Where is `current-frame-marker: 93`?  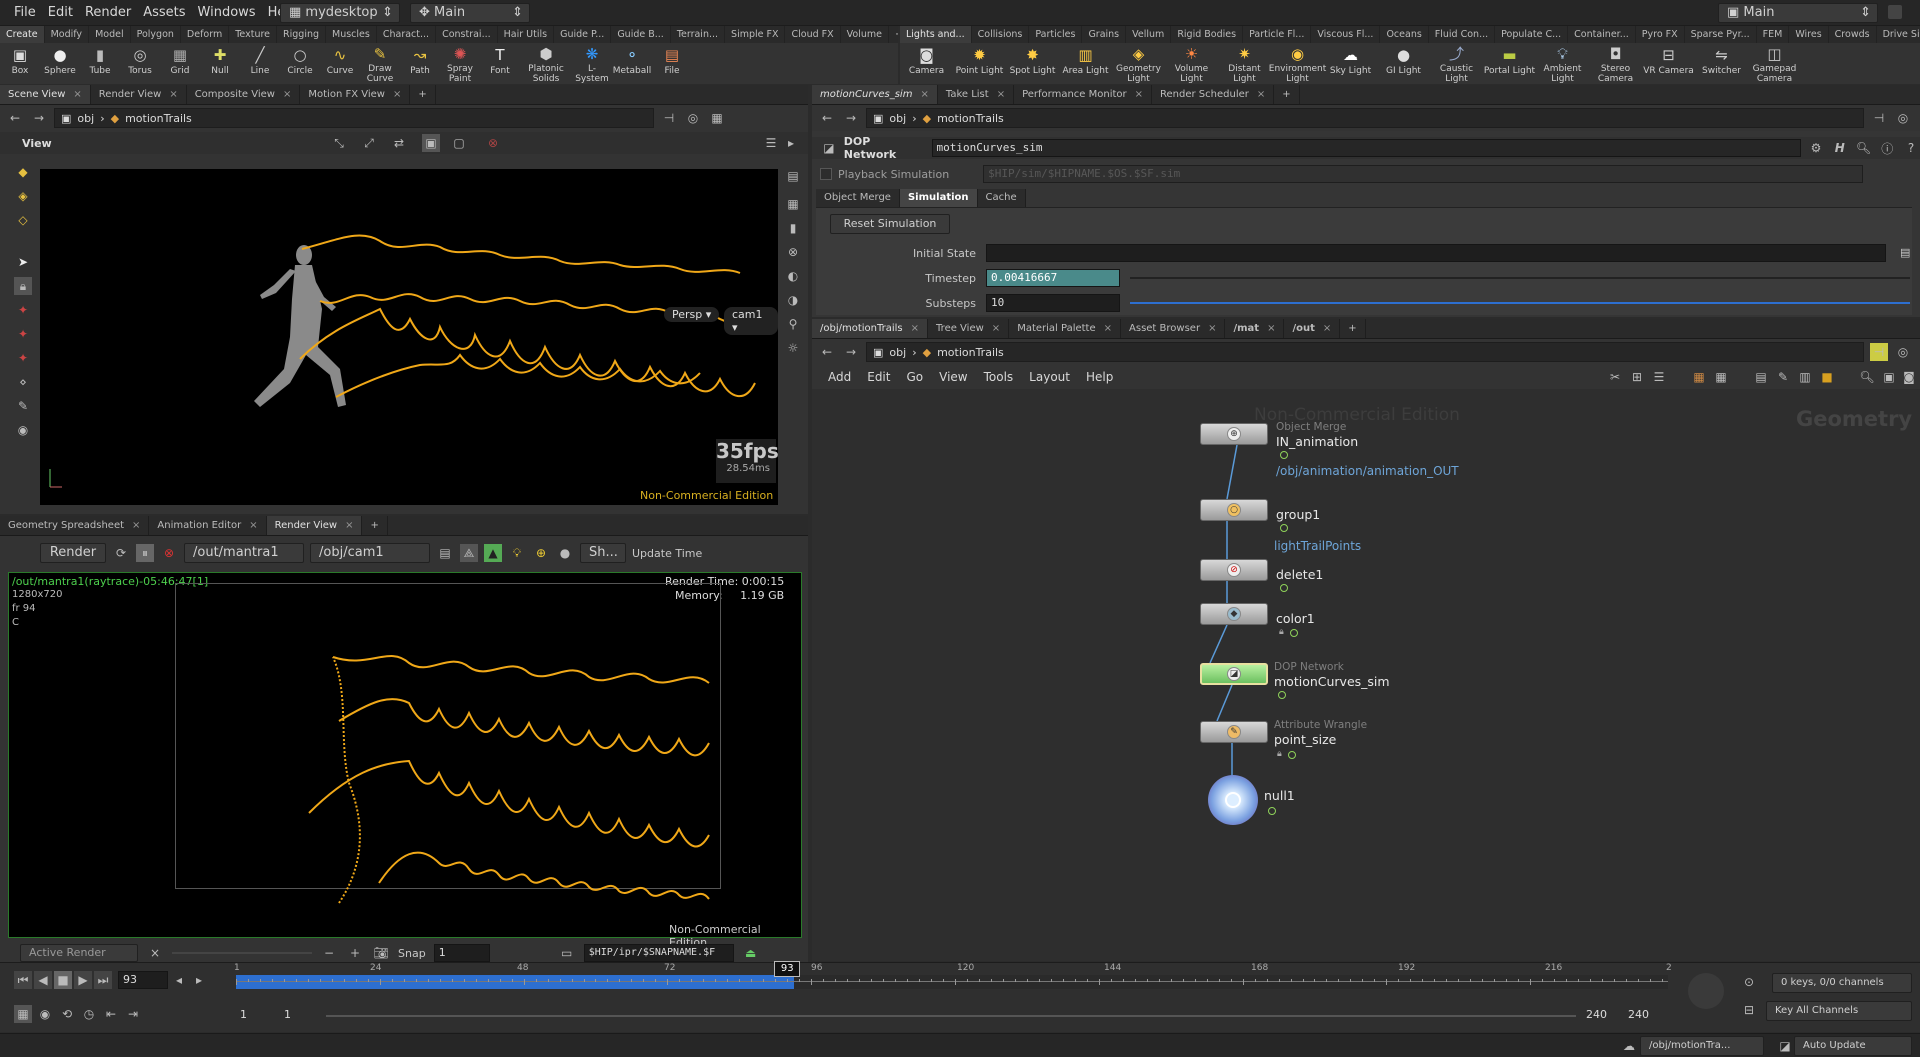
current-frame-marker: 93 is located at coordinates (787, 969).